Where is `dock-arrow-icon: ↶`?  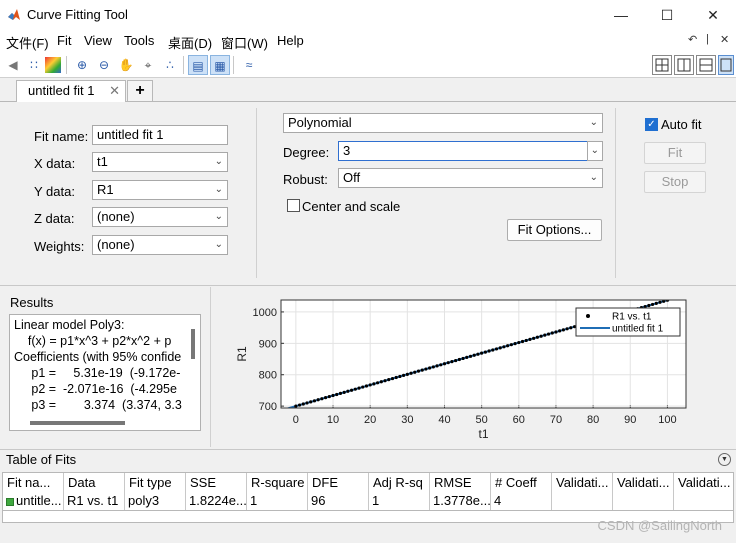 dock-arrow-icon: ↶ is located at coordinates (692, 39).